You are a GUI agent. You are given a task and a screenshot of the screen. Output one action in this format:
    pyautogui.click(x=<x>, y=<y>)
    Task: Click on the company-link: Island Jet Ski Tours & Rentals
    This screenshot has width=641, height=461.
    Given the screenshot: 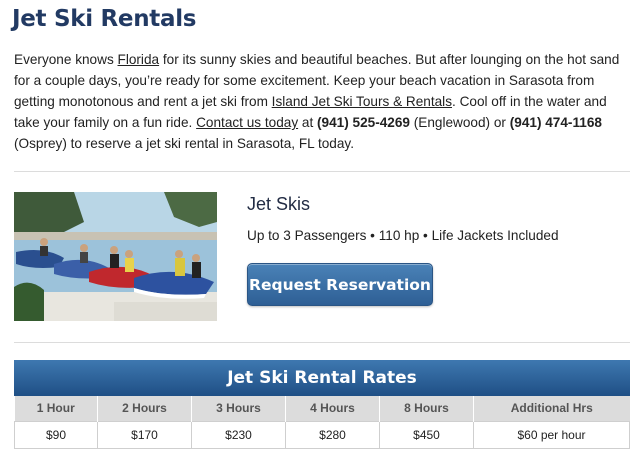 What is the action you would take?
    pyautogui.click(x=362, y=101)
    